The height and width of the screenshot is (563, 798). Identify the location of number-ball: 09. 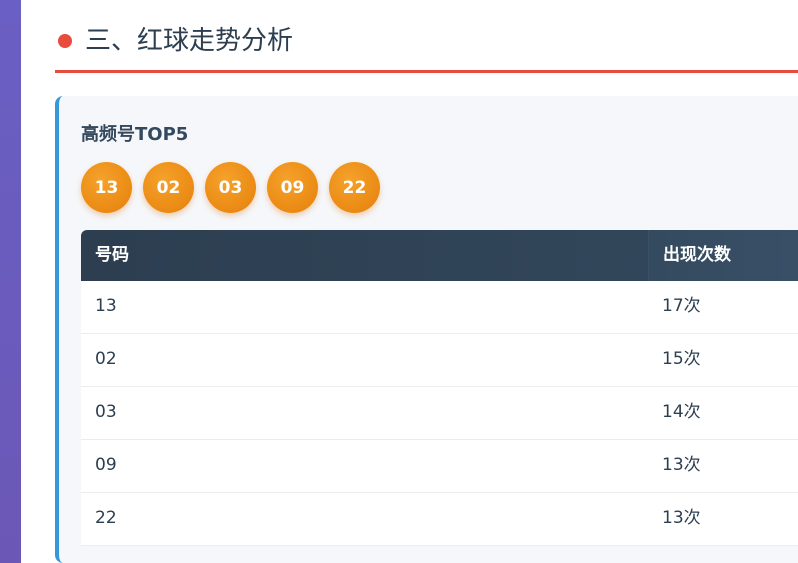
(292, 187).